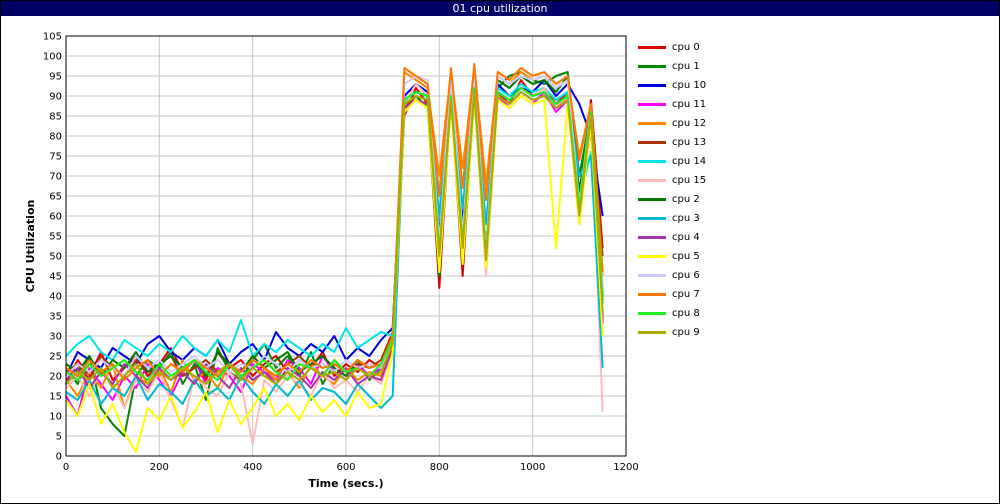 The image size is (1000, 504). What do you see at coordinates (439, 467) in the screenshot?
I see `x-tick-label-4: 800` at bounding box center [439, 467].